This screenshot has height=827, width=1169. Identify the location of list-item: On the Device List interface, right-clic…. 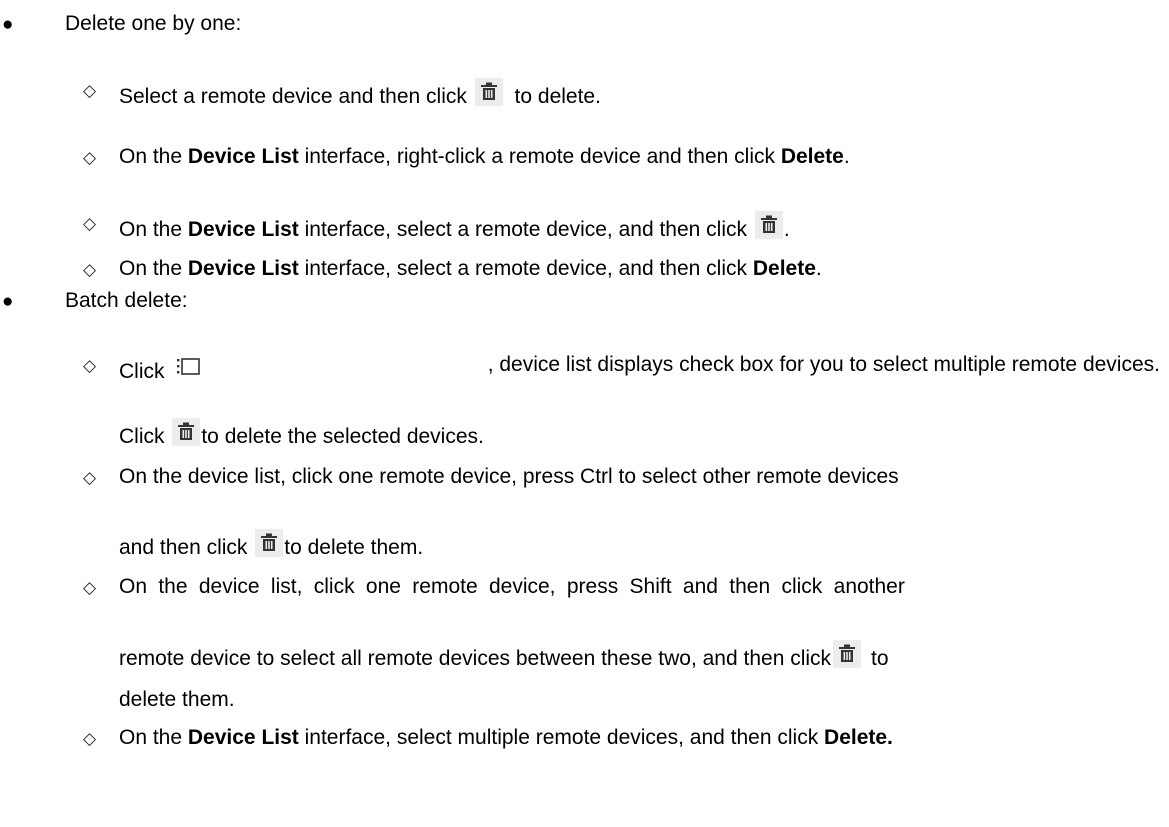
(484, 156).